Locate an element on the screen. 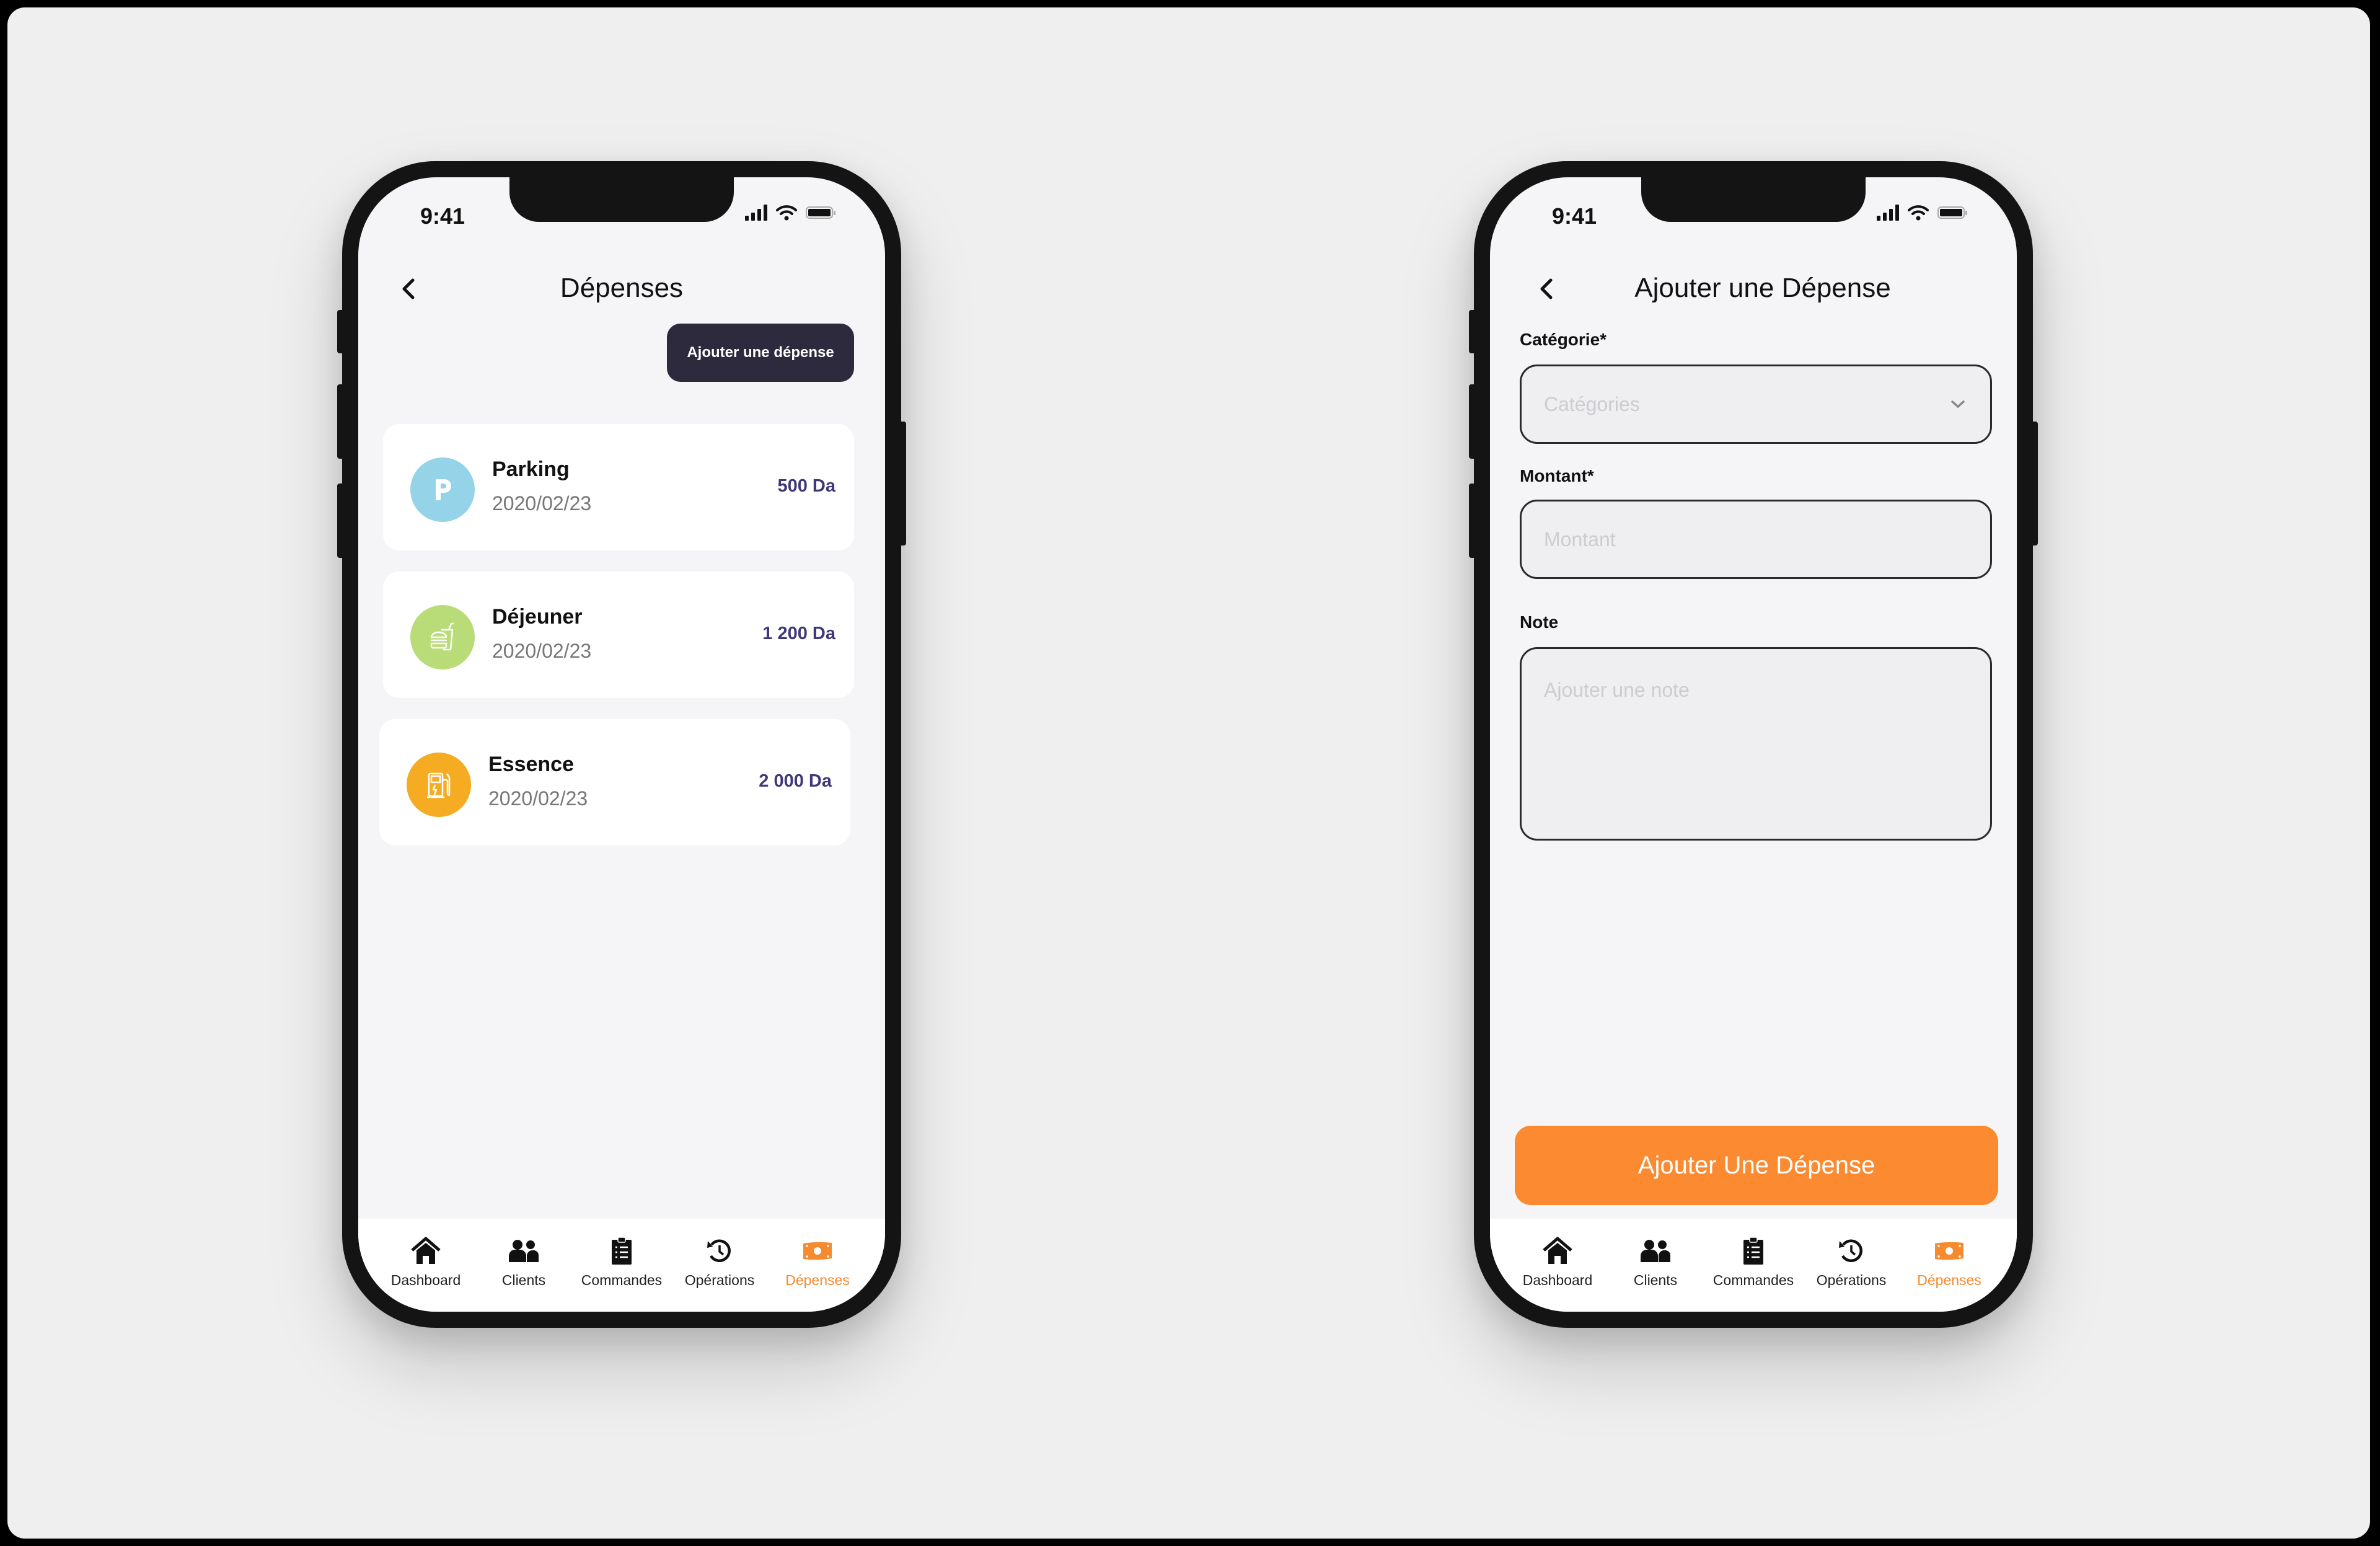  expense-name: Parking is located at coordinates (531, 469).